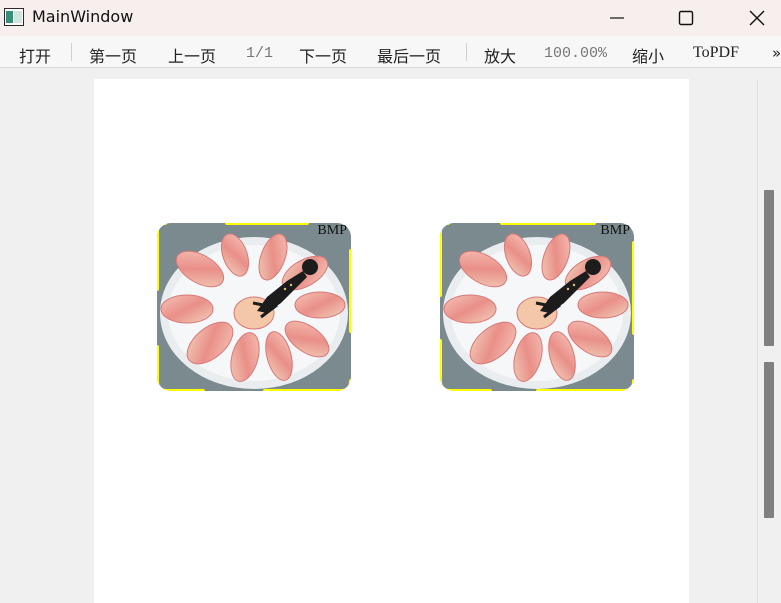 The width and height of the screenshot is (781, 603). I want to click on minimize-button, so click(617, 18).